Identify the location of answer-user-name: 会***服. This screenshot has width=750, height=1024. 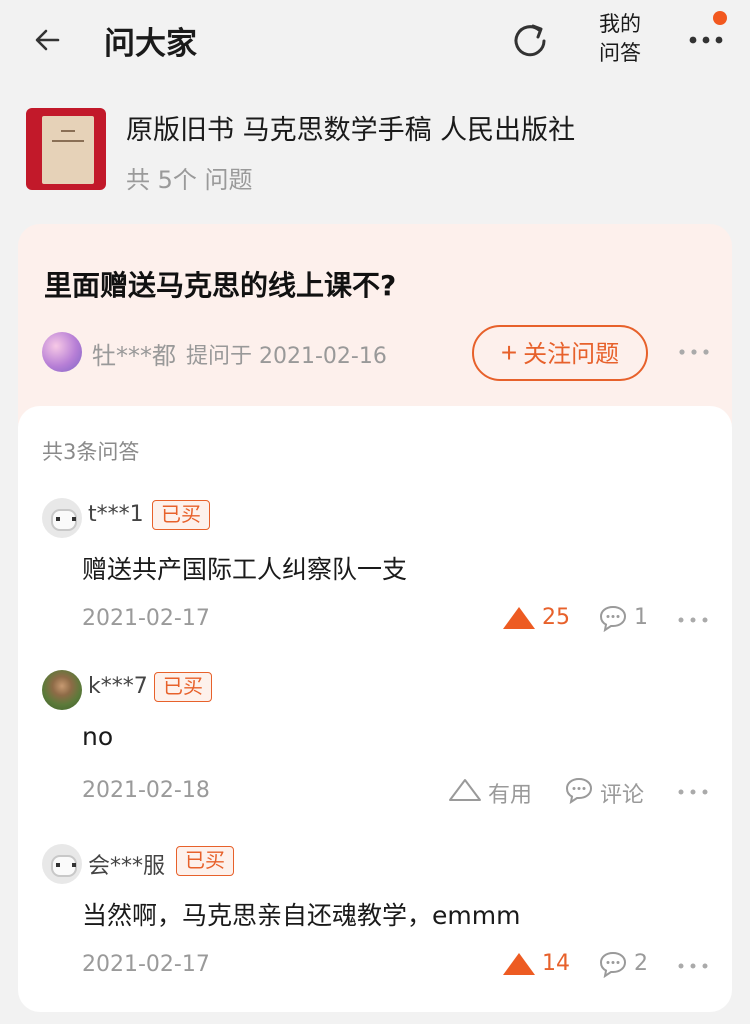
(127, 866).